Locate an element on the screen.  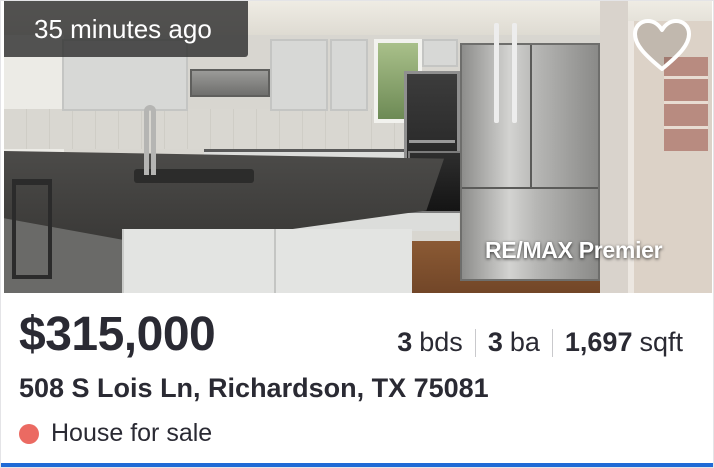
photo-chair is located at coordinates (32, 229).